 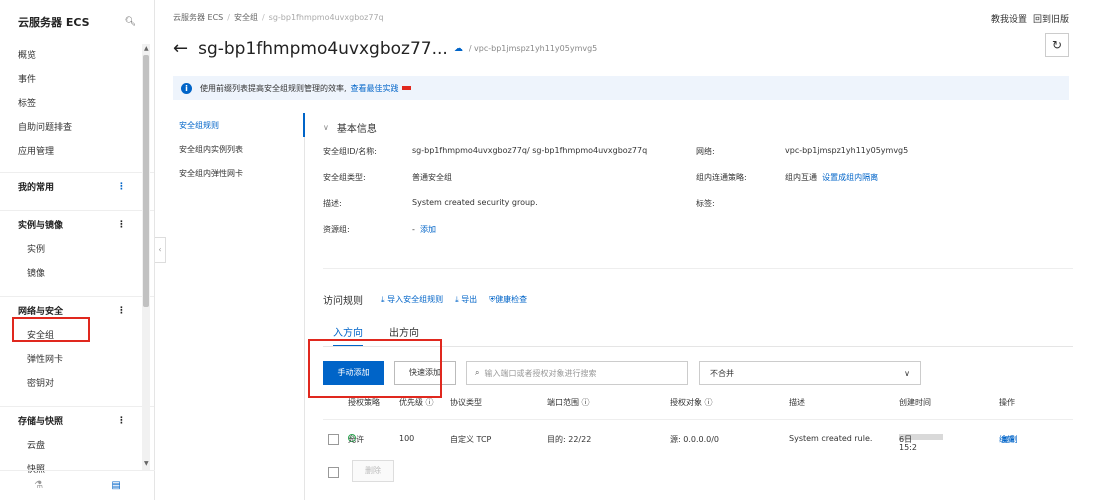 What do you see at coordinates (343, 301) in the screenshot?
I see `rules-title: 访问规则` at bounding box center [343, 301].